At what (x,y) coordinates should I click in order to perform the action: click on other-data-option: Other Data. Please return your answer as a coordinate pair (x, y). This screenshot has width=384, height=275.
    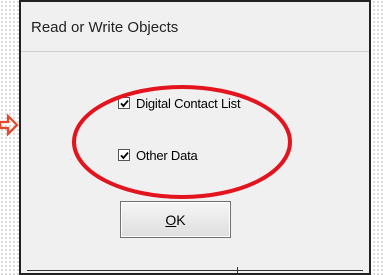
    Looking at the image, I should click on (158, 155).